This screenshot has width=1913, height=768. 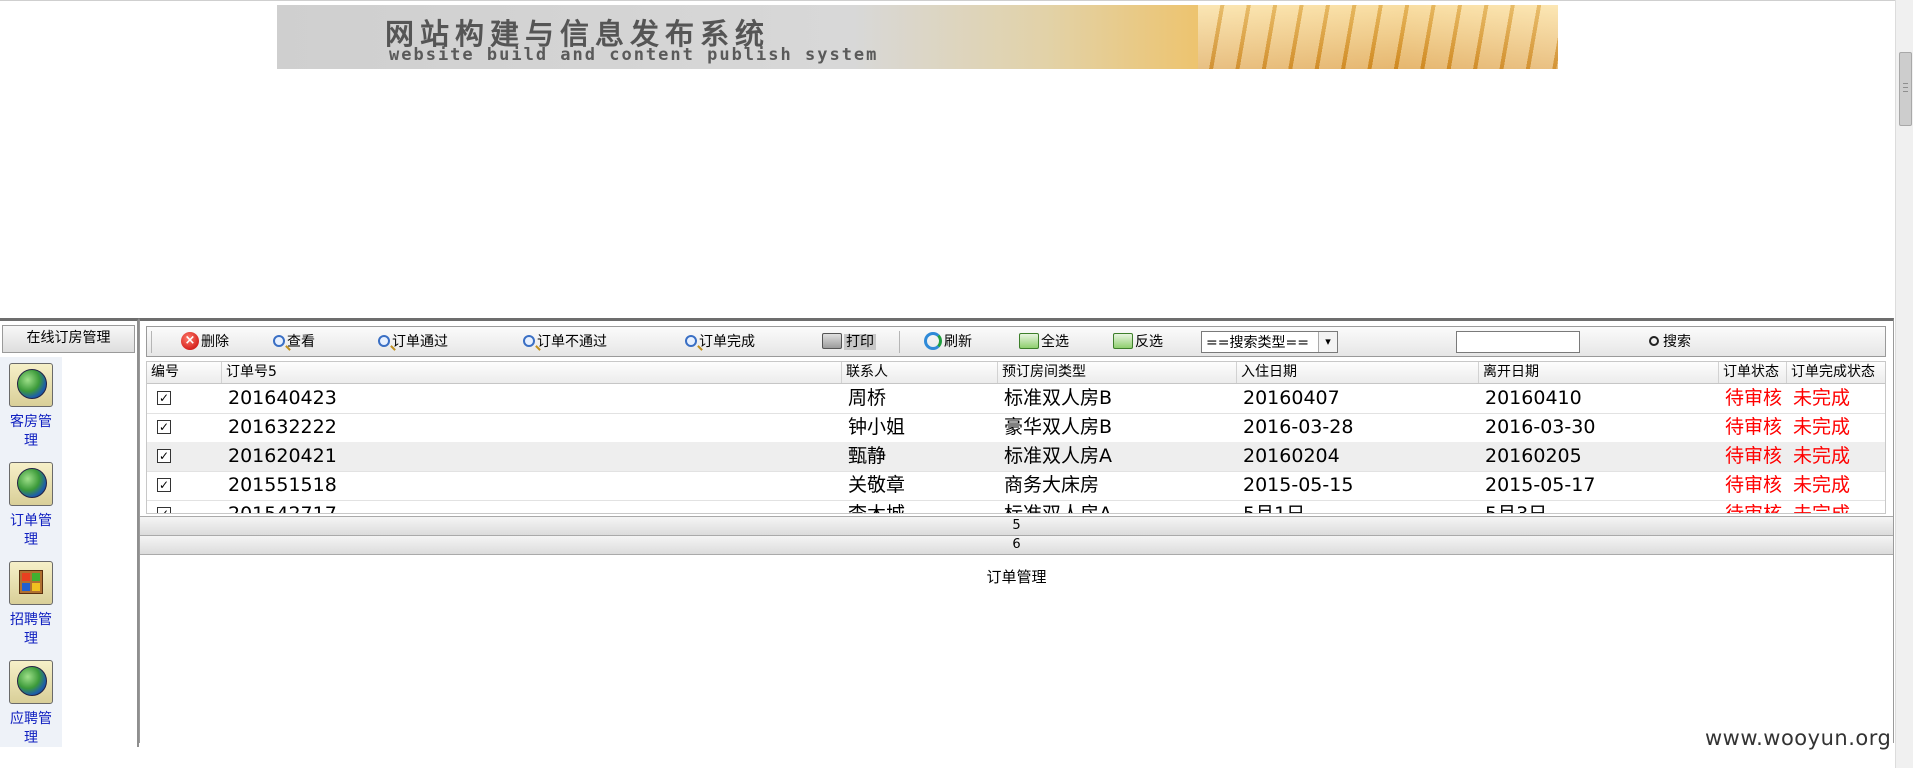 I want to click on scrollbar-thumb, so click(x=1905, y=89).